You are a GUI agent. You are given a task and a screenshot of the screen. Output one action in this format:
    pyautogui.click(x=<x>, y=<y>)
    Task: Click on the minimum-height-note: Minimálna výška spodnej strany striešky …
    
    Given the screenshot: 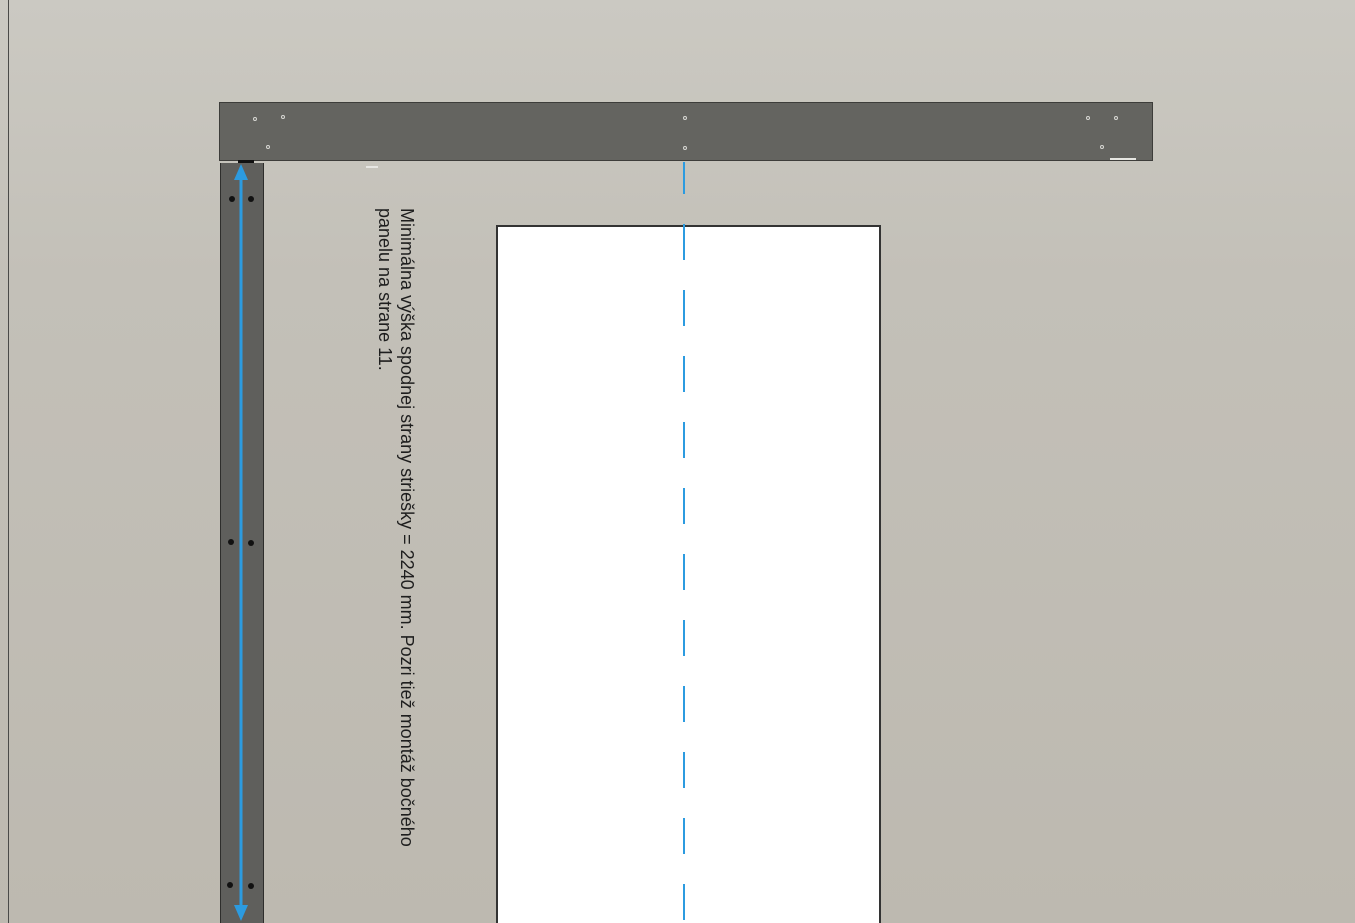 What is the action you would take?
    pyautogui.click(x=396, y=527)
    